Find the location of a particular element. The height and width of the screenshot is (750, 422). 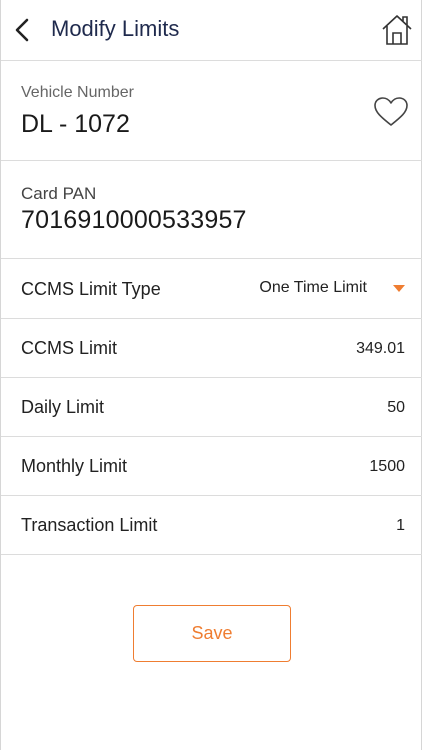

page-title: Modify Limits is located at coordinates (115, 28).